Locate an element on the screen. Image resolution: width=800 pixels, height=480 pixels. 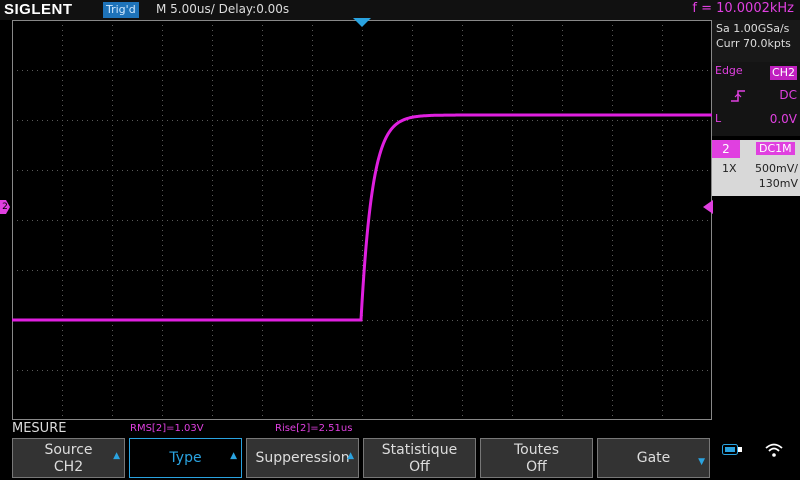
brand-logo: SIGLENT is located at coordinates (38, 9).